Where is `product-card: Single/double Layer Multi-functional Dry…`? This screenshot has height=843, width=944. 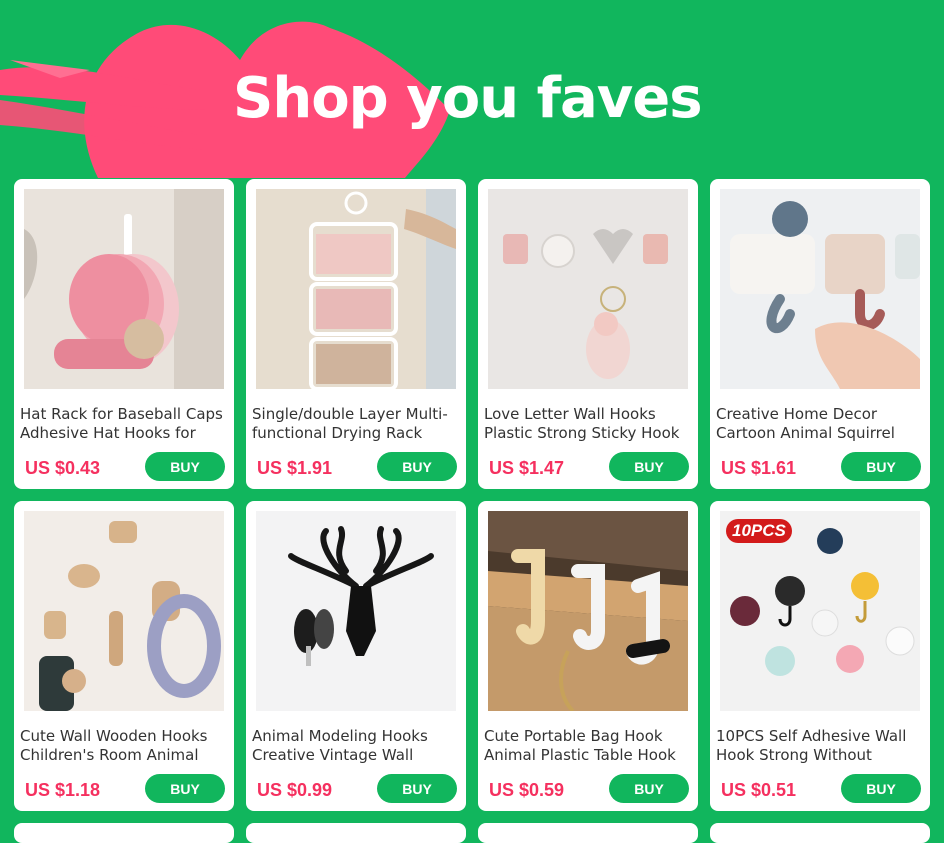
product-card: Single/double Layer Multi-functional Dry… is located at coordinates (356, 334).